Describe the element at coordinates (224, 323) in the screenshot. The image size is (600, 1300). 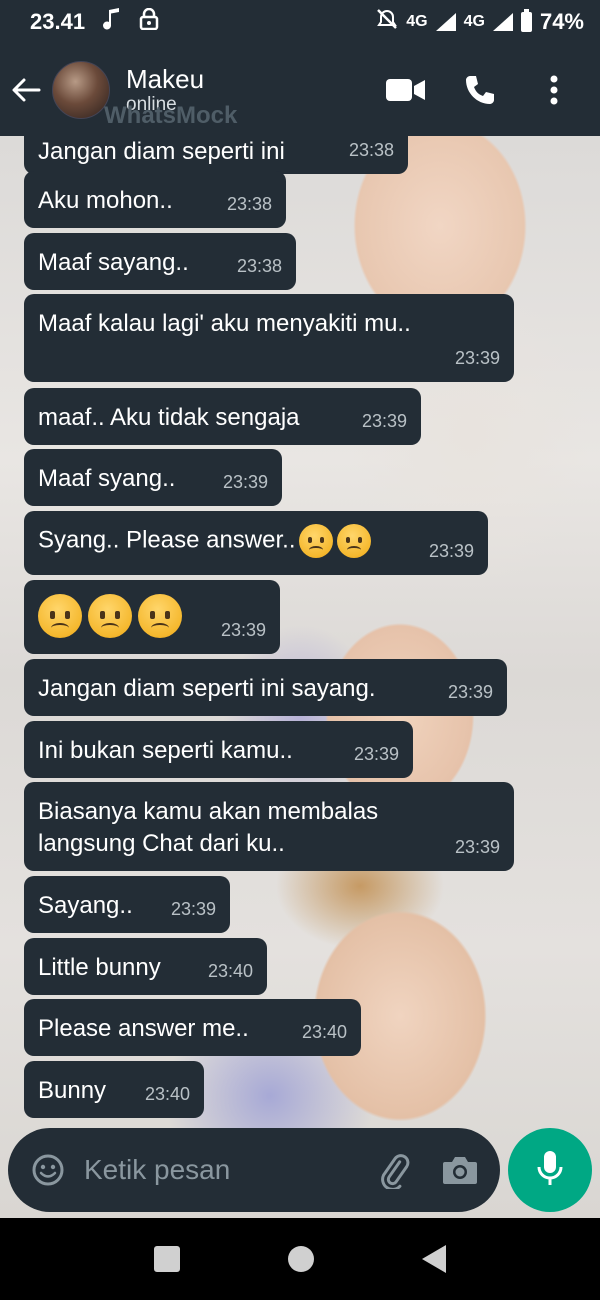
I see `message-text: Maaf kalau lagi' aku menyakiti mu..` at that location.